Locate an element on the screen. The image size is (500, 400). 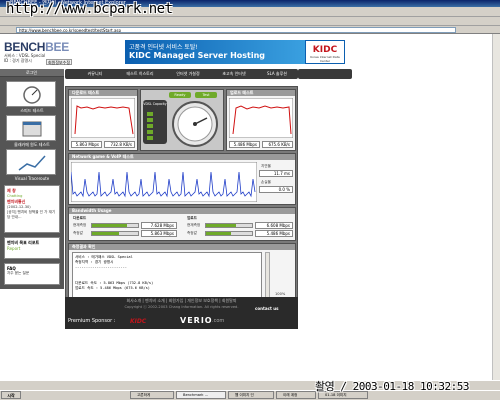
capacity-label: VDSL Capacity is located at coordinates (155, 104).